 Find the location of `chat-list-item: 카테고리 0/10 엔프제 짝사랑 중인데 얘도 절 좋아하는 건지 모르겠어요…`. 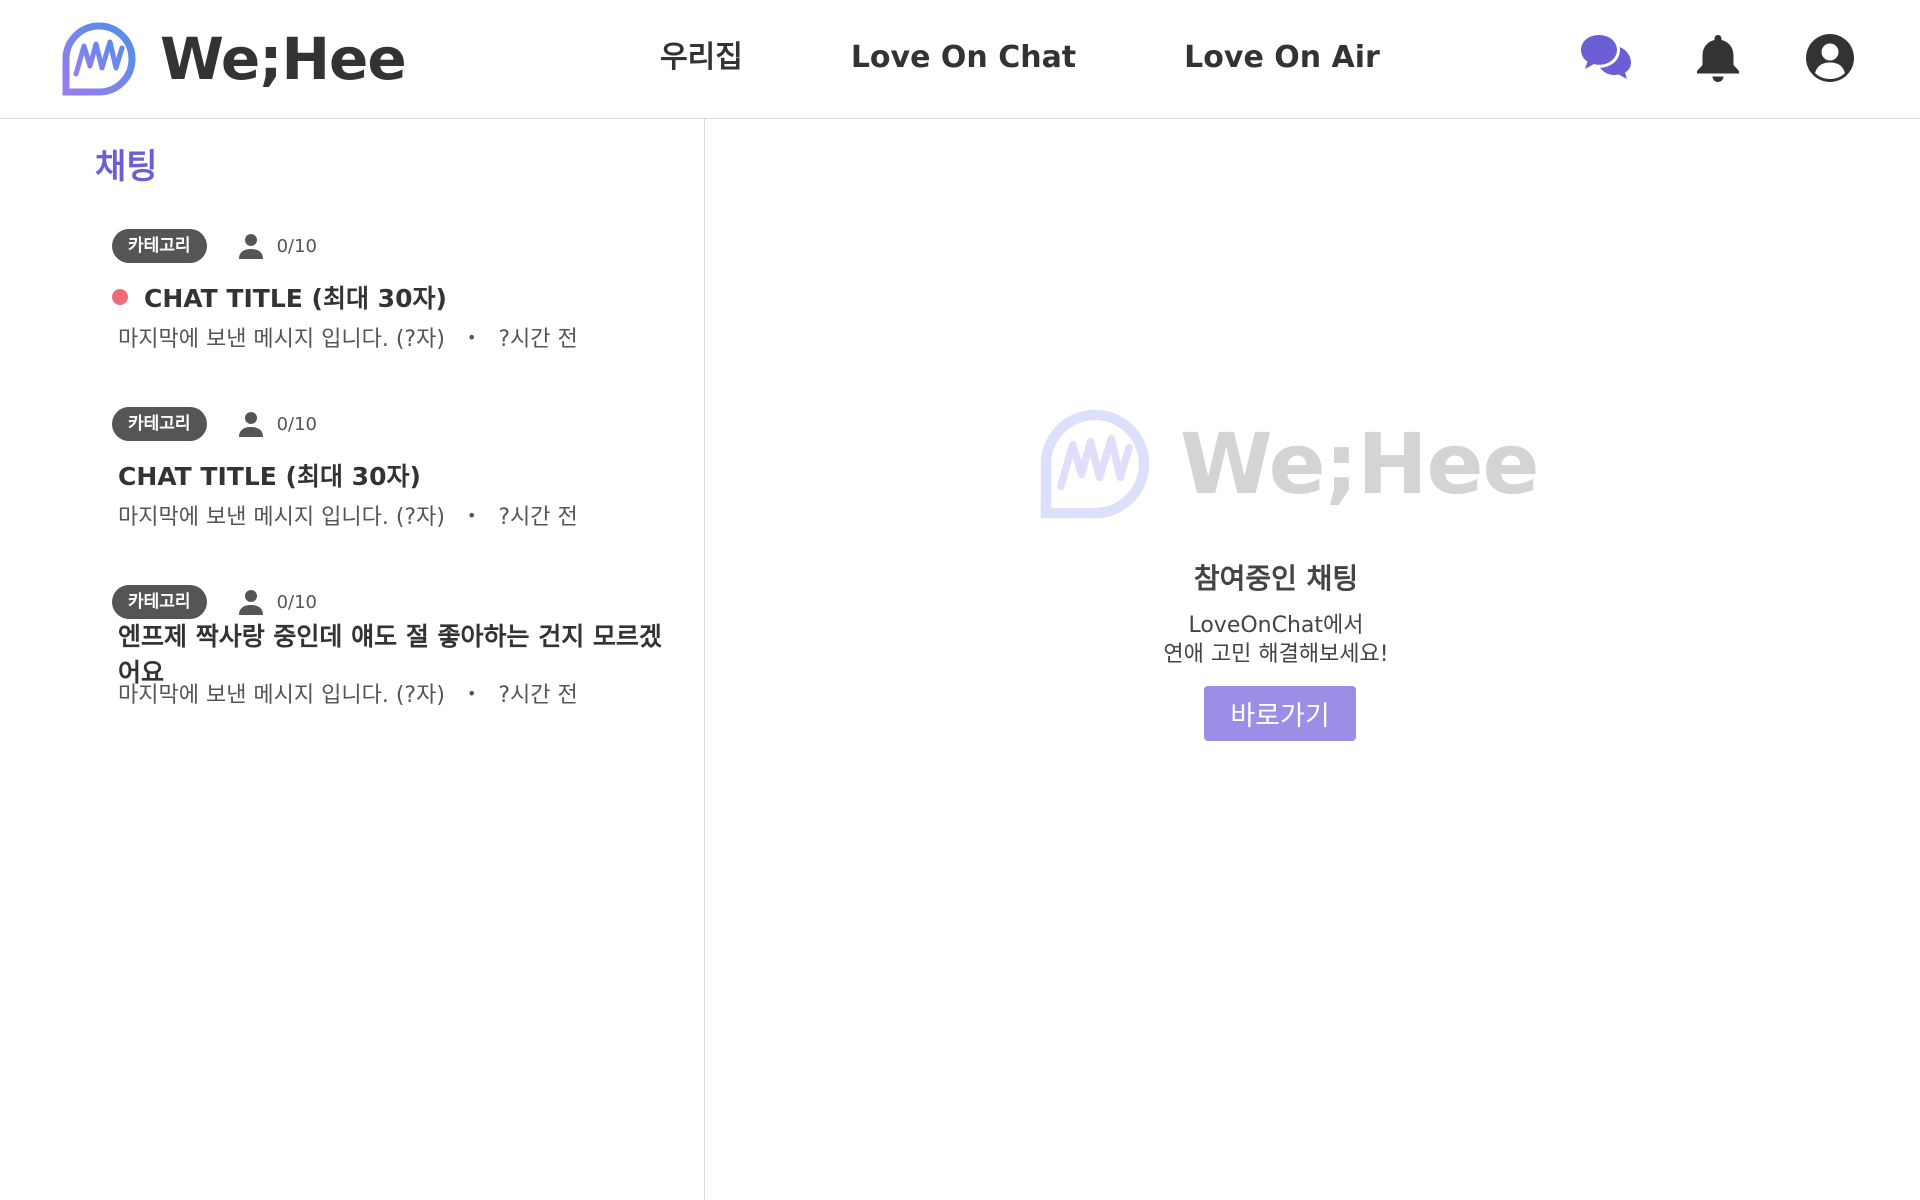

chat-list-item: 카테고리 0/10 엔프제 짝사랑 중인데 얘도 절 좋아하는 건지 모르겠어요… is located at coordinates (392, 674).